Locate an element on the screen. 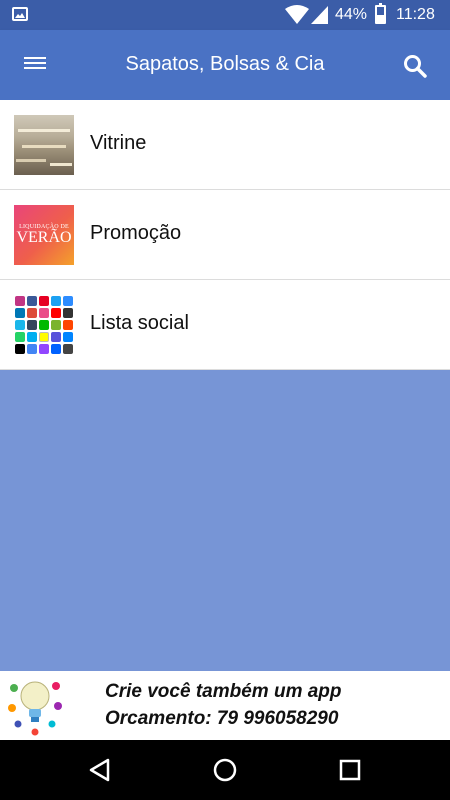 The width and height of the screenshot is (450, 800). status-bar: 44% 11:28 is located at coordinates (225, 15).